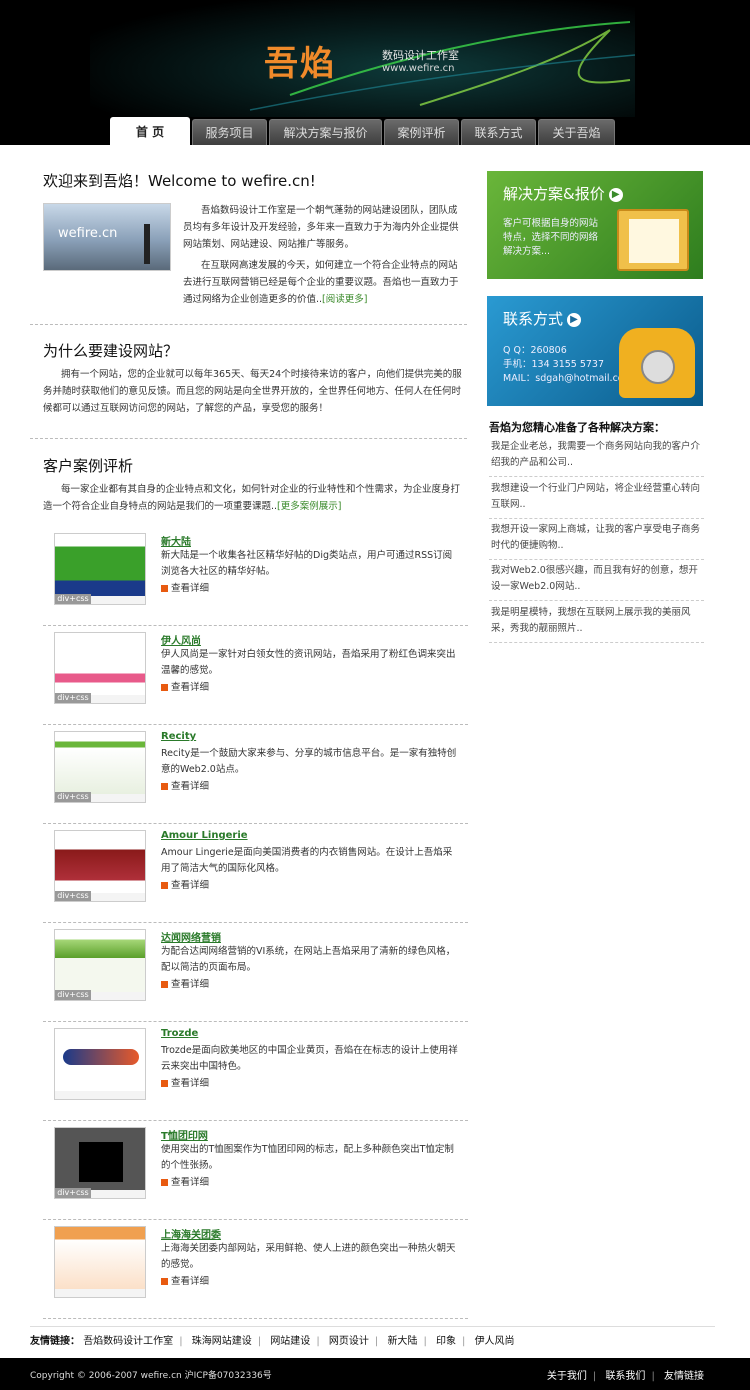 The image size is (750, 1390). Describe the element at coordinates (446, 1341) in the screenshot. I see `friend-link: 印象` at that location.